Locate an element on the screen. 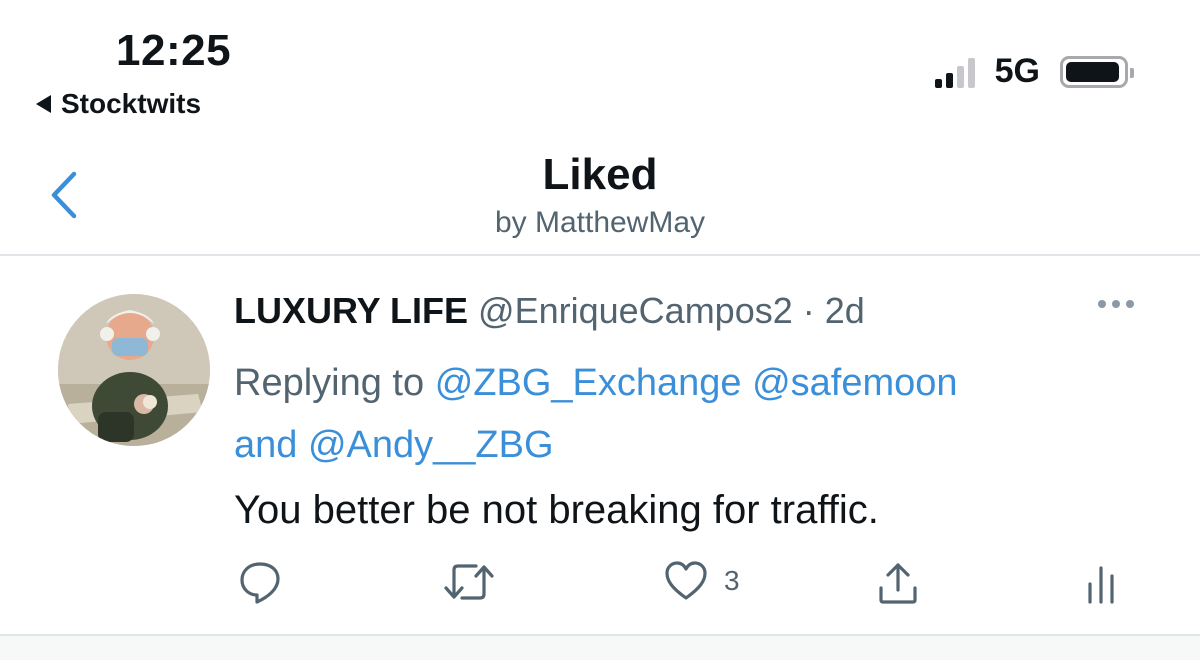 The height and width of the screenshot is (660, 1200). analytics-button is located at coordinates (1101, 583).